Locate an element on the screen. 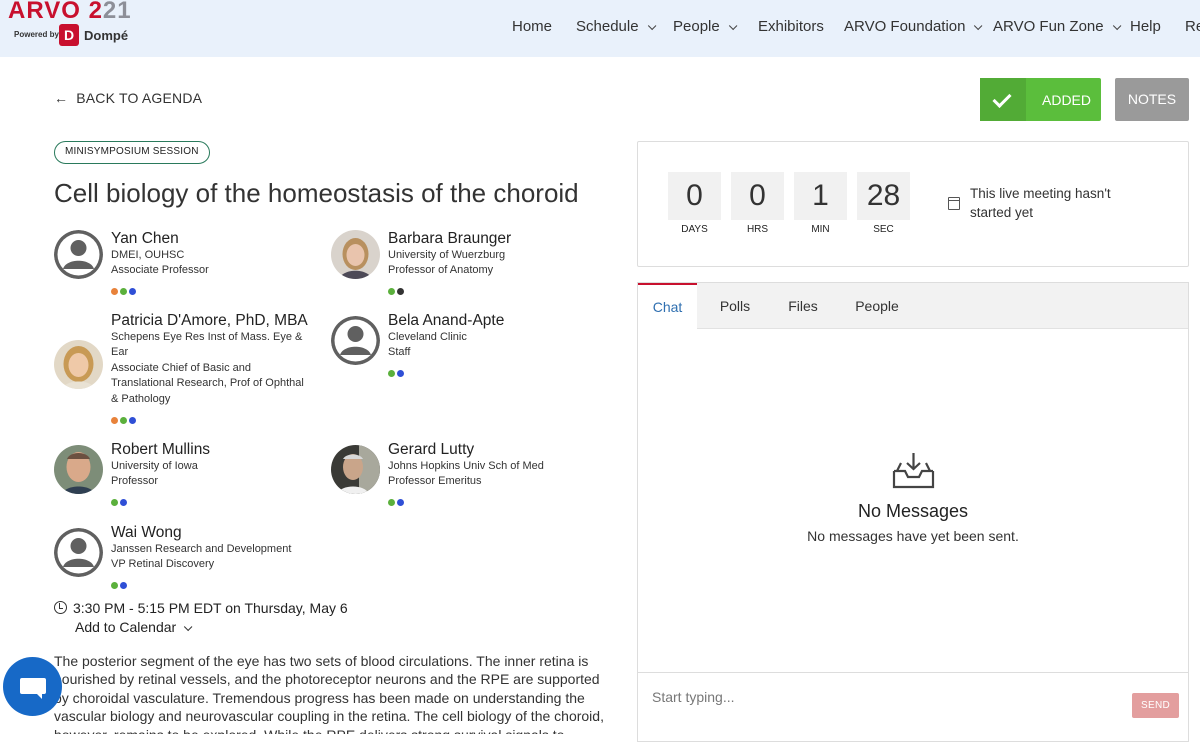 This screenshot has width=1200, height=742. speaker-name: Bela Anand-Apte is located at coordinates (446, 320).